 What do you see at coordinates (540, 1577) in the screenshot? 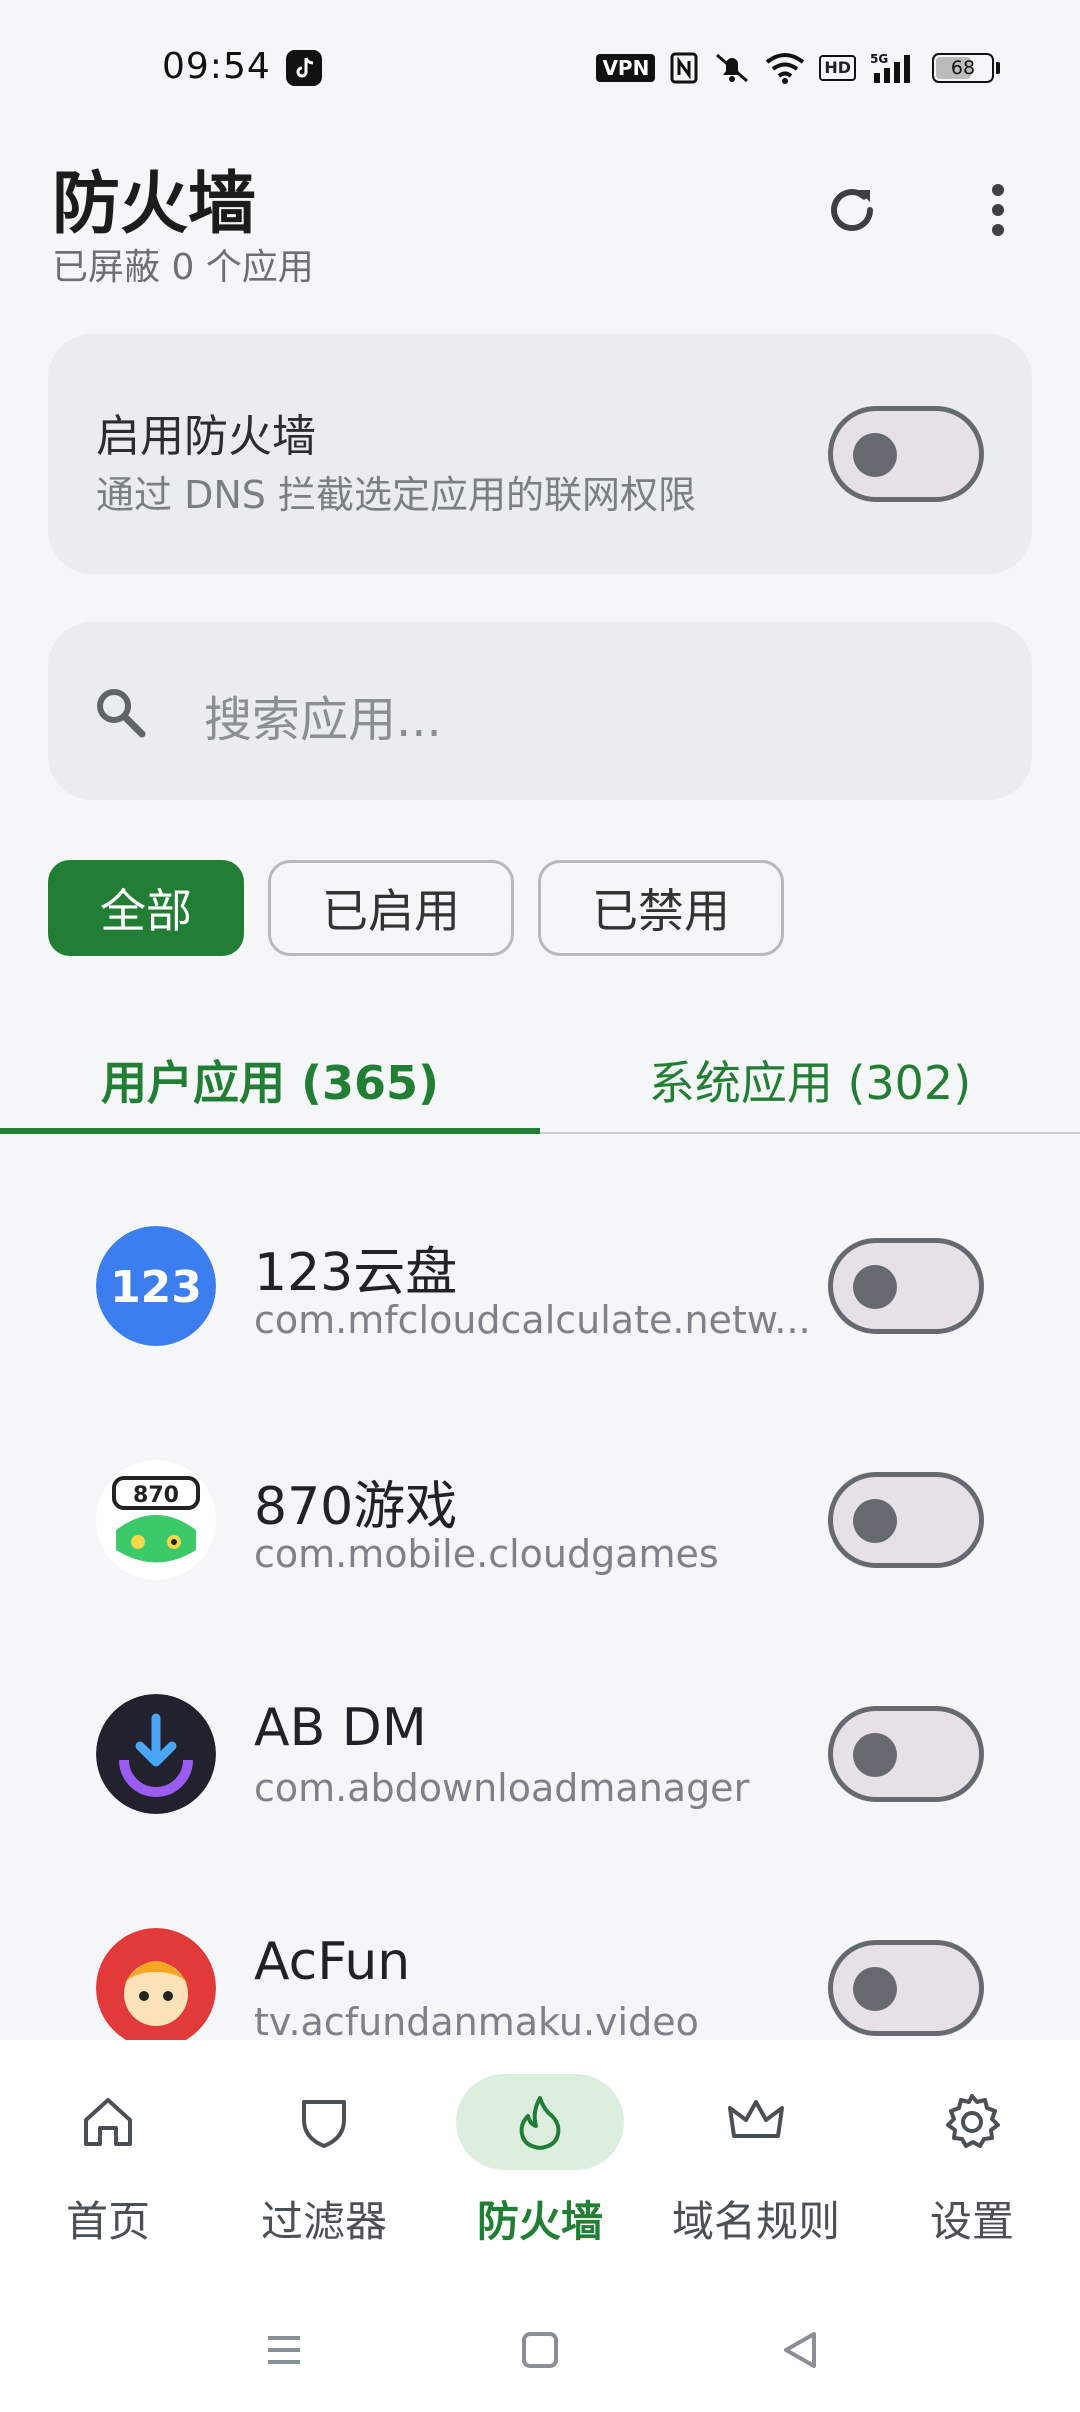
I see `list-item: 870 870游戏 com.mobile.cloudgames` at bounding box center [540, 1577].